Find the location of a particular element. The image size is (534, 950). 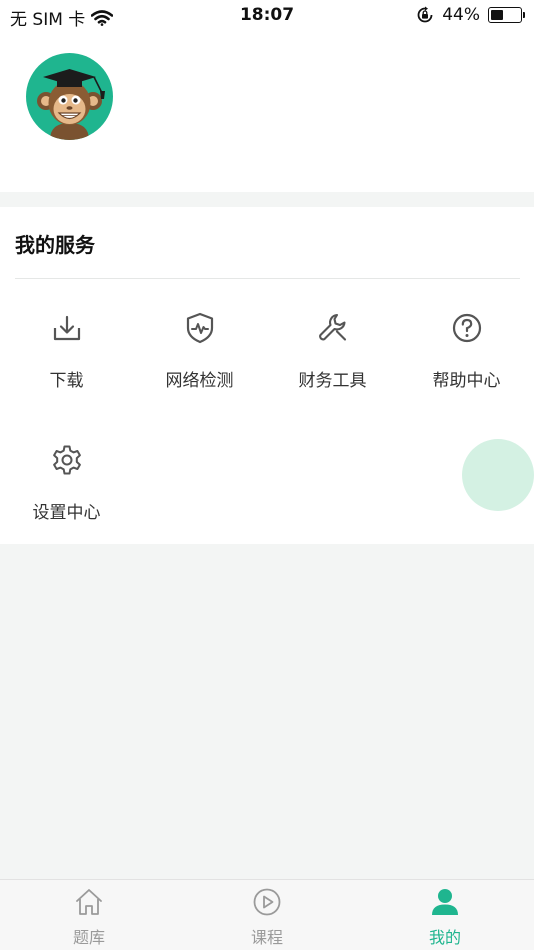

tab-label: 题库 is located at coordinates (88, 937).